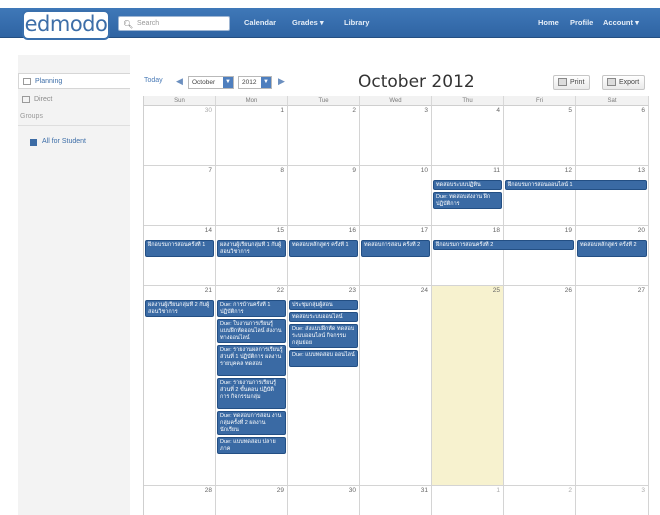 The image size is (660, 515). What do you see at coordinates (540, 196) in the screenshot?
I see `day-cell: 12` at bounding box center [540, 196].